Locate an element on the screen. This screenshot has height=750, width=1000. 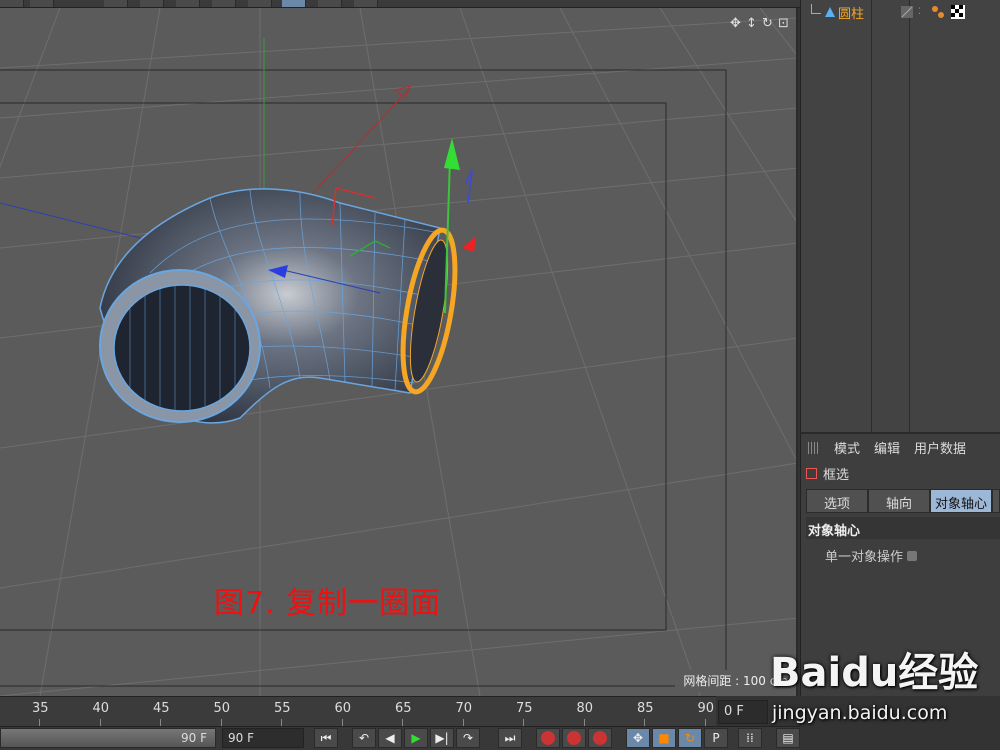
timeline-tick-label: 55 is located at coordinates (282, 708).